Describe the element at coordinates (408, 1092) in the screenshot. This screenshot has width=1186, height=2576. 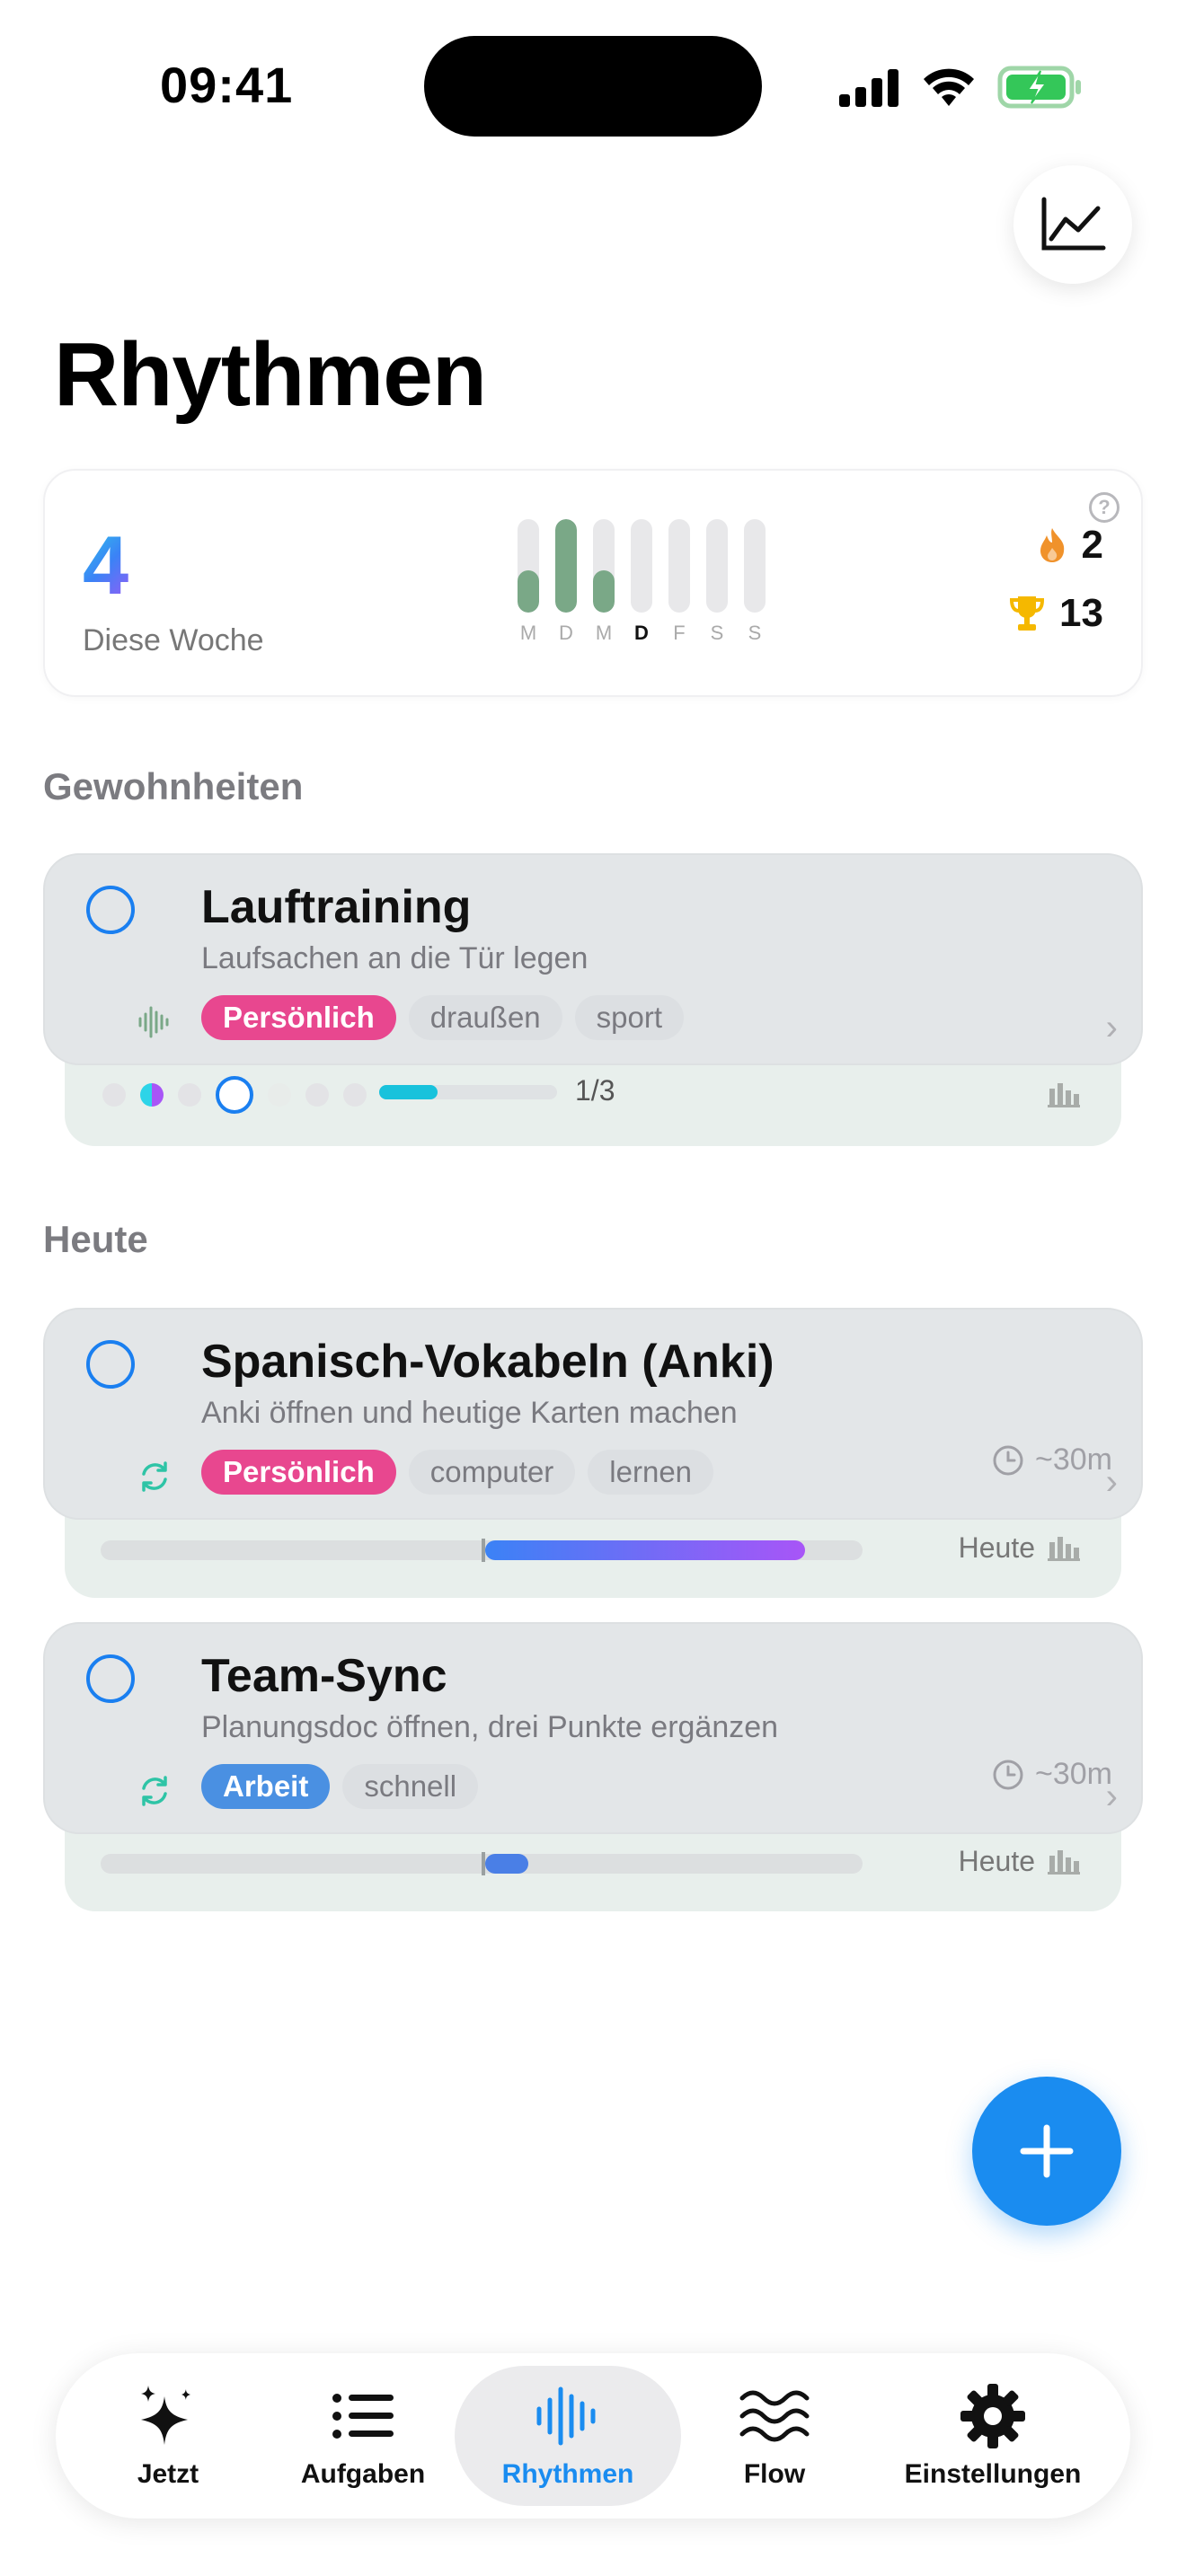
I see `habit-progress-fill` at that location.